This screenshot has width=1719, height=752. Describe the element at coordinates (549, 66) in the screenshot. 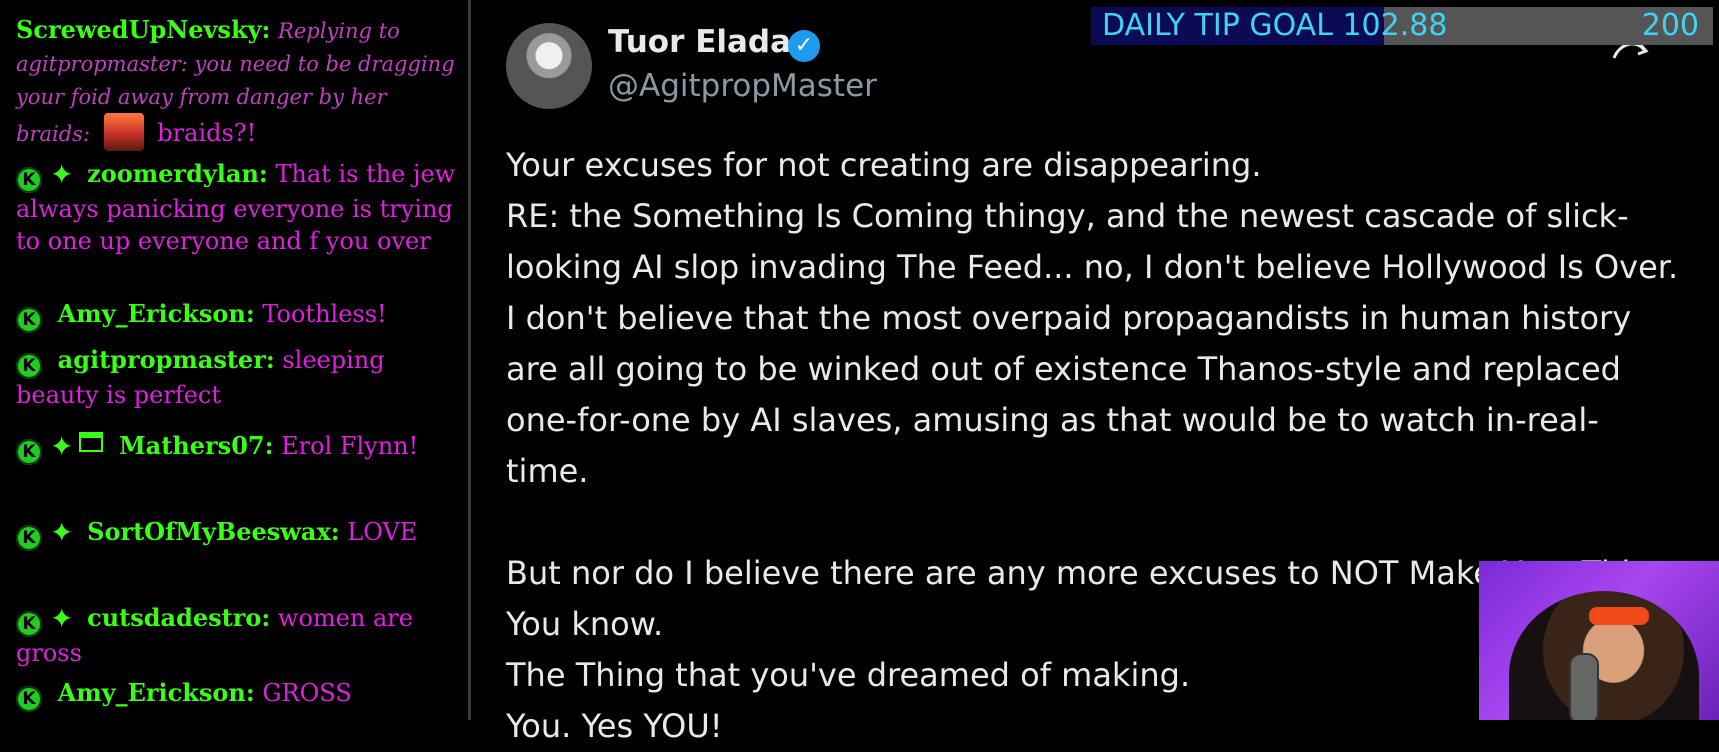

I see `avatar` at that location.